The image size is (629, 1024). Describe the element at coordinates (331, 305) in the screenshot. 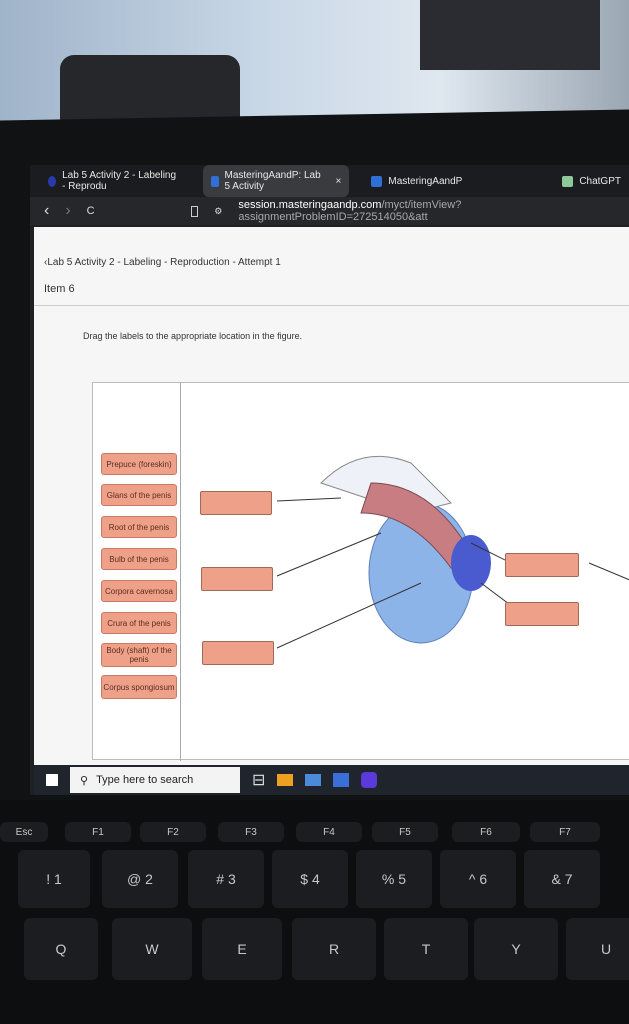

I see `divider` at that location.